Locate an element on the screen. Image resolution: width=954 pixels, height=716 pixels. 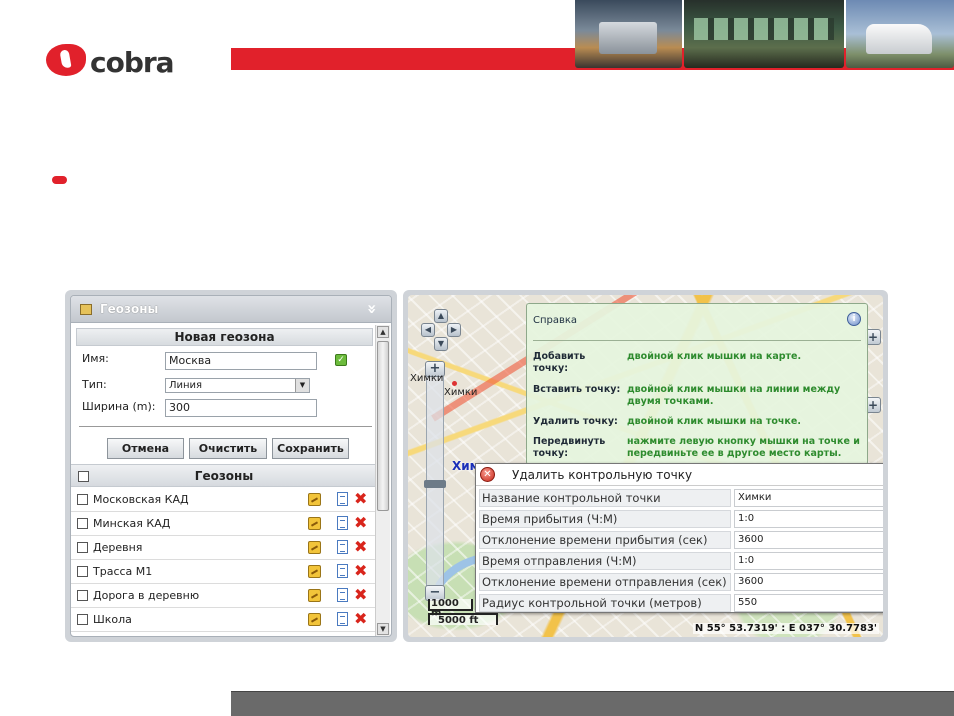
folder-icon is located at coordinates (86, 309).